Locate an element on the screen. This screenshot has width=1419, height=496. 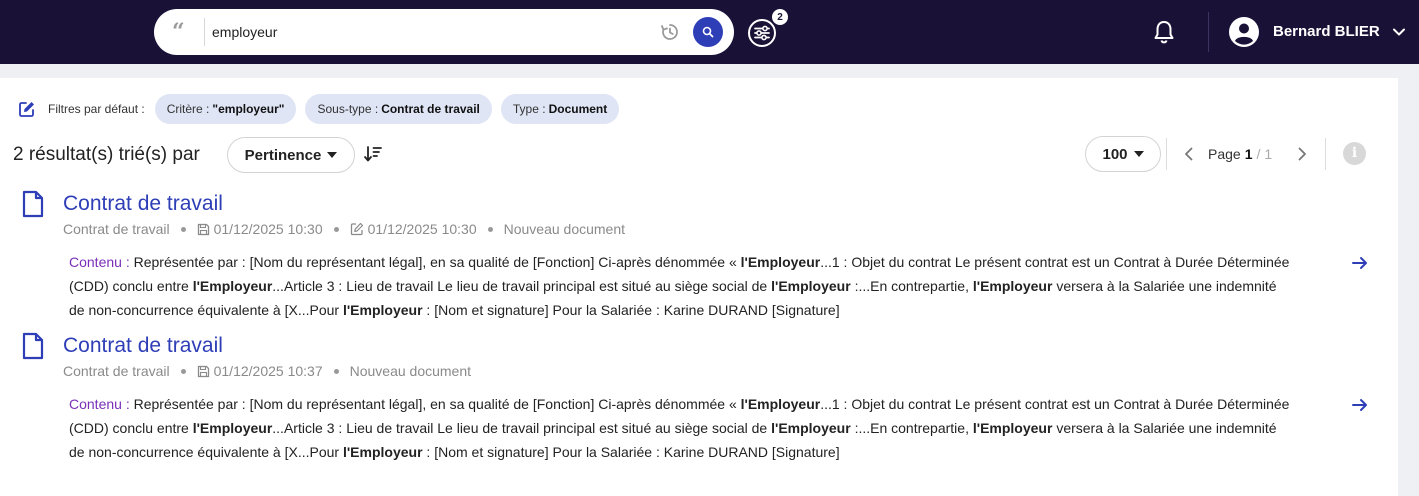
chevron-left-icon is located at coordinates (1189, 154).